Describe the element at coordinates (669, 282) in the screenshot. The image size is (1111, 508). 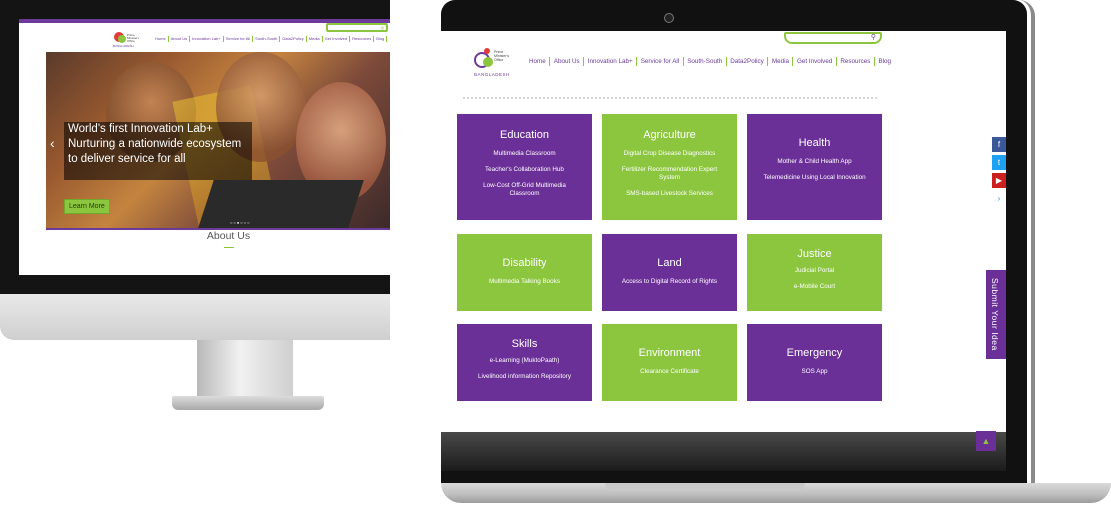
I see `tile-service-link: Access to Digital Record of Rights` at that location.